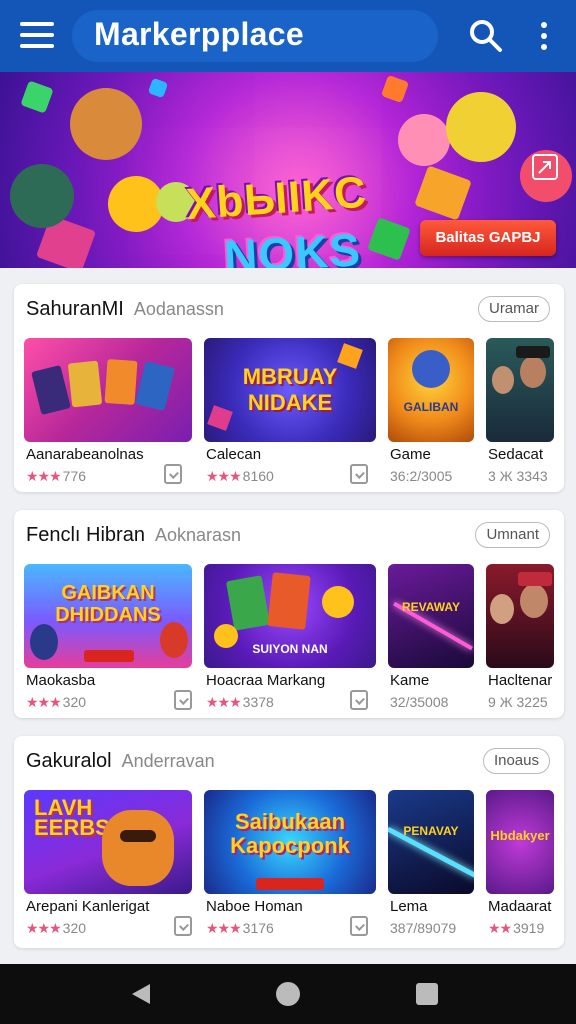 Image resolution: width=576 pixels, height=1024 pixels. Describe the element at coordinates (108, 604) in the screenshot. I see `thumbnail-title: GAIBKAN DHIDDANS` at that location.